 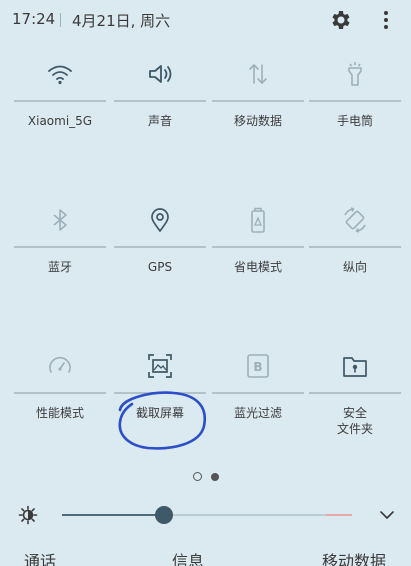 I want to click on tile-label: 蓝光过滤, so click(x=257, y=413).